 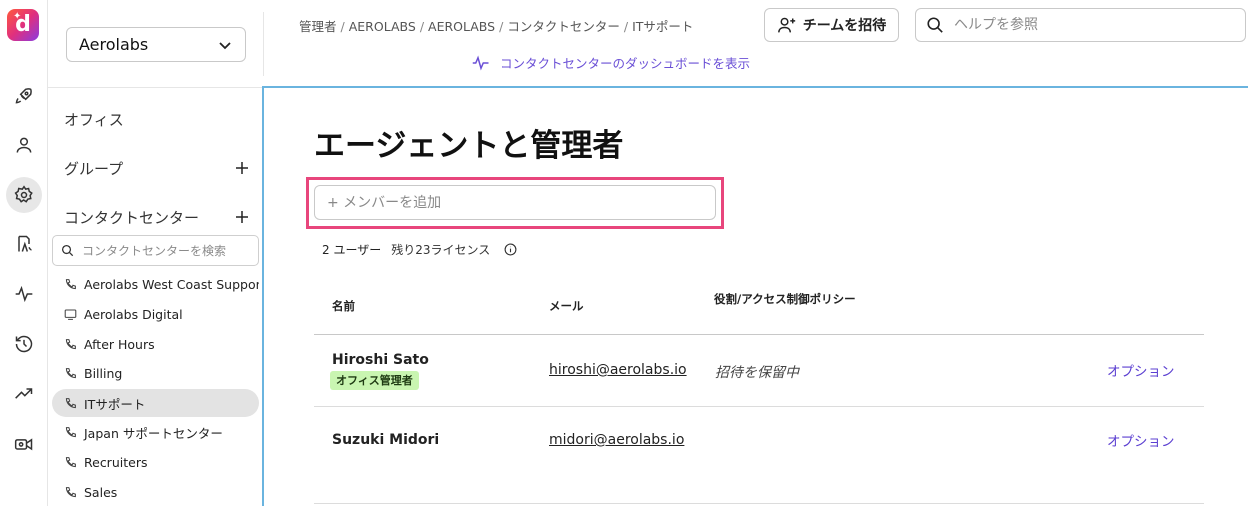 I want to click on sidebar-item-it-support: ITサポート, so click(x=155, y=403).